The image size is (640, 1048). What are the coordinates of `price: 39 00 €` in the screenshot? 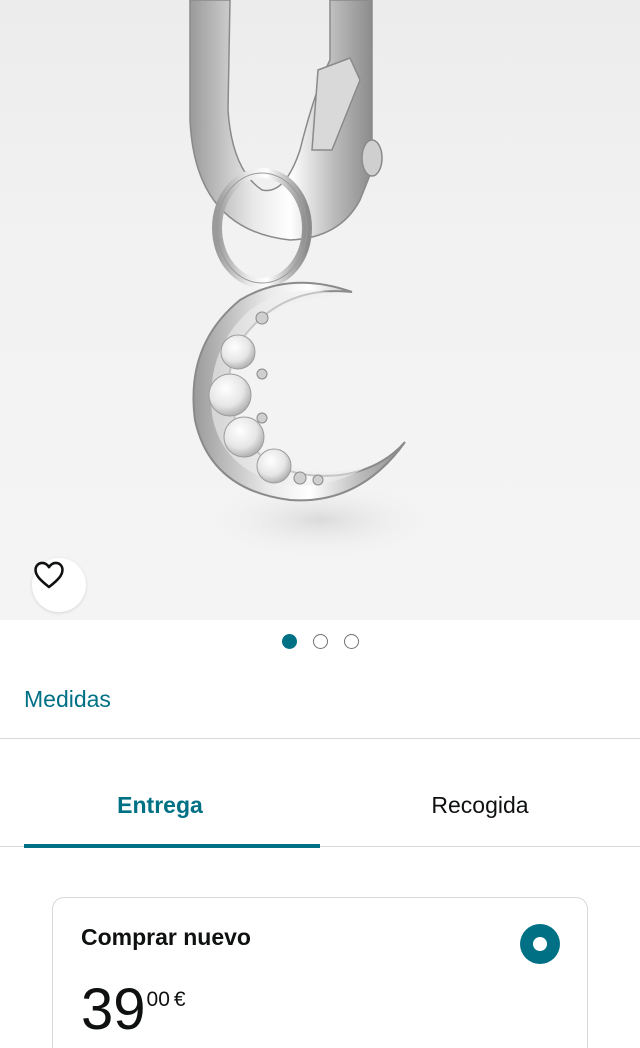 It's located at (133, 1010).